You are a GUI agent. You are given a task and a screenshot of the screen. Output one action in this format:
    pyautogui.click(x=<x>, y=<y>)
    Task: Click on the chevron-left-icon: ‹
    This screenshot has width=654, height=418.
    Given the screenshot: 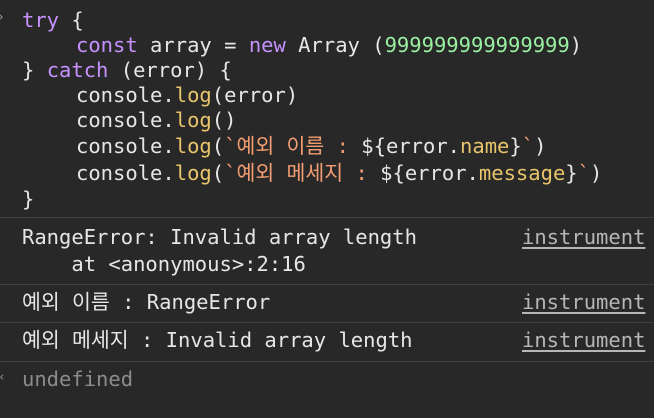 What is the action you would take?
    pyautogui.click(x=3, y=377)
    